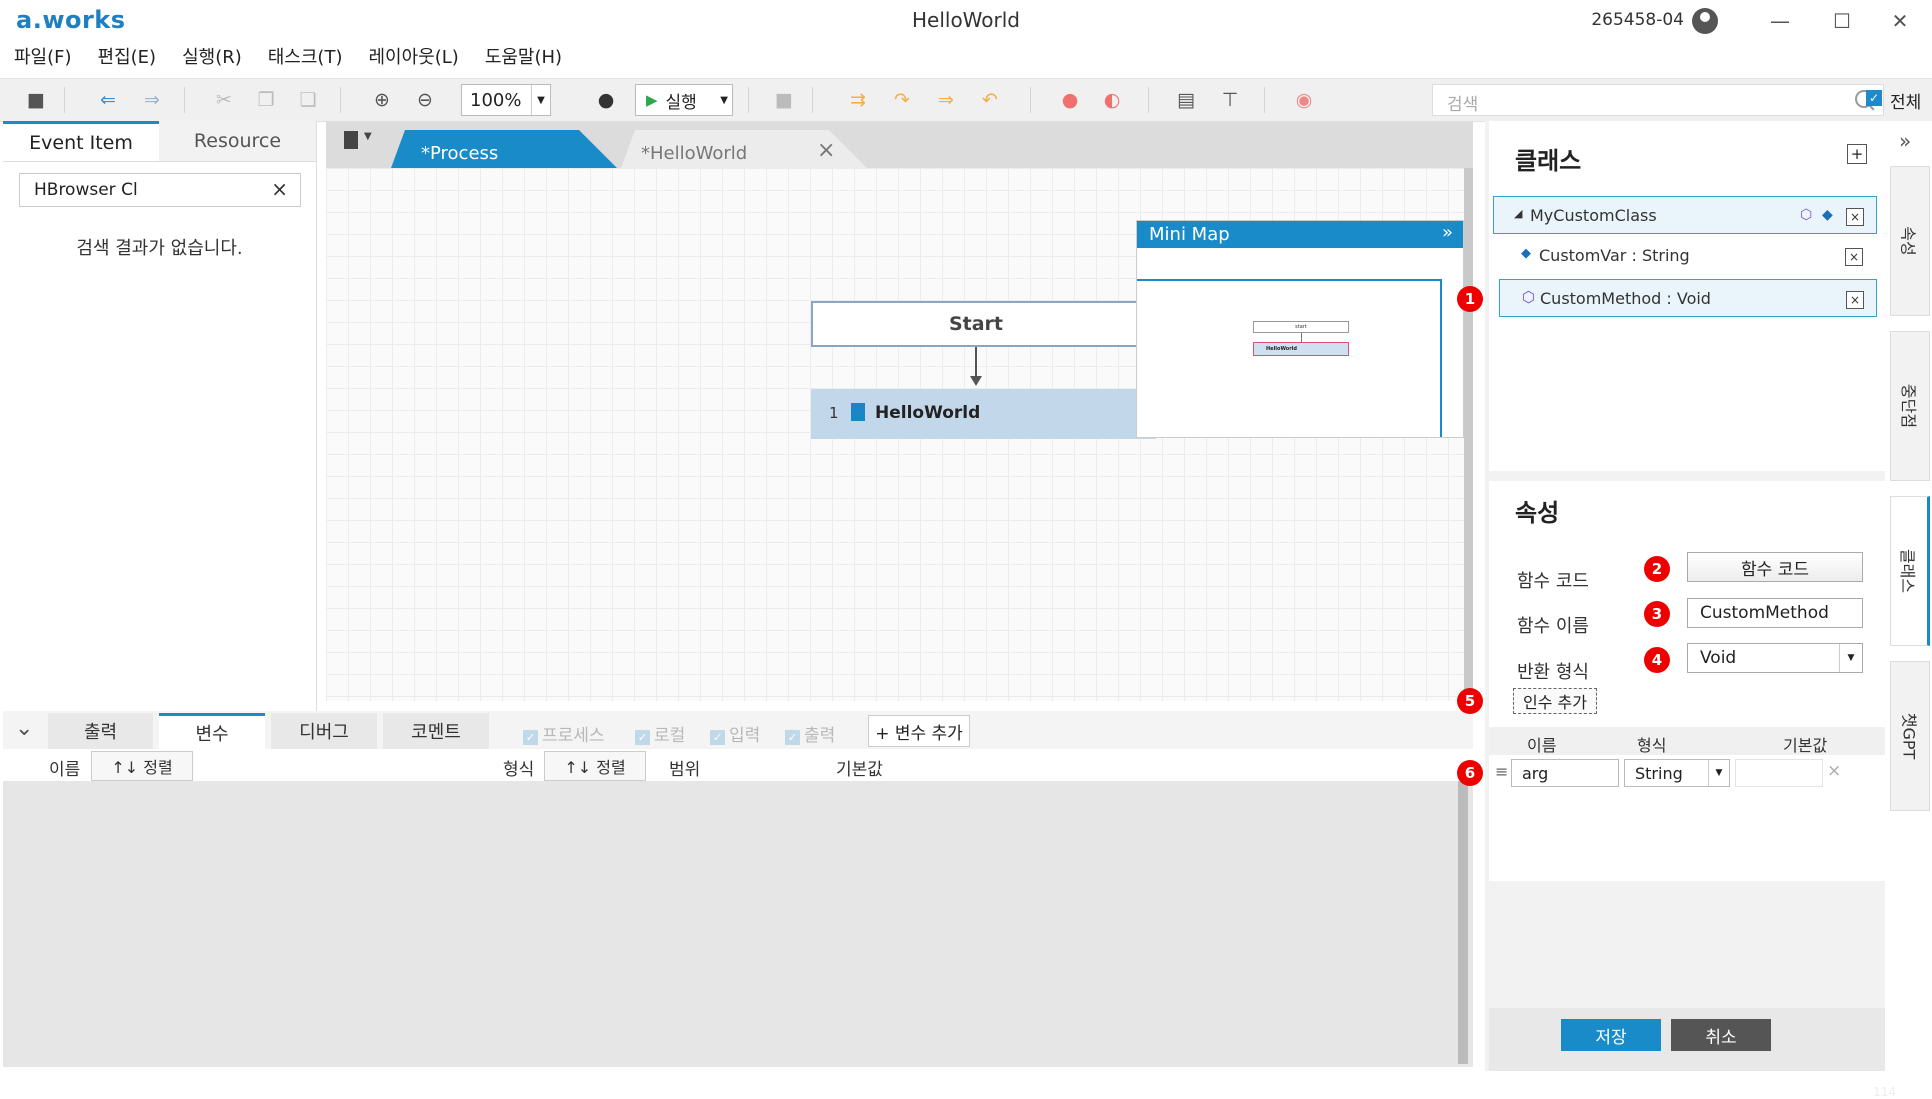 This screenshot has width=1932, height=1099. I want to click on tab-output: 출력, so click(100, 731).